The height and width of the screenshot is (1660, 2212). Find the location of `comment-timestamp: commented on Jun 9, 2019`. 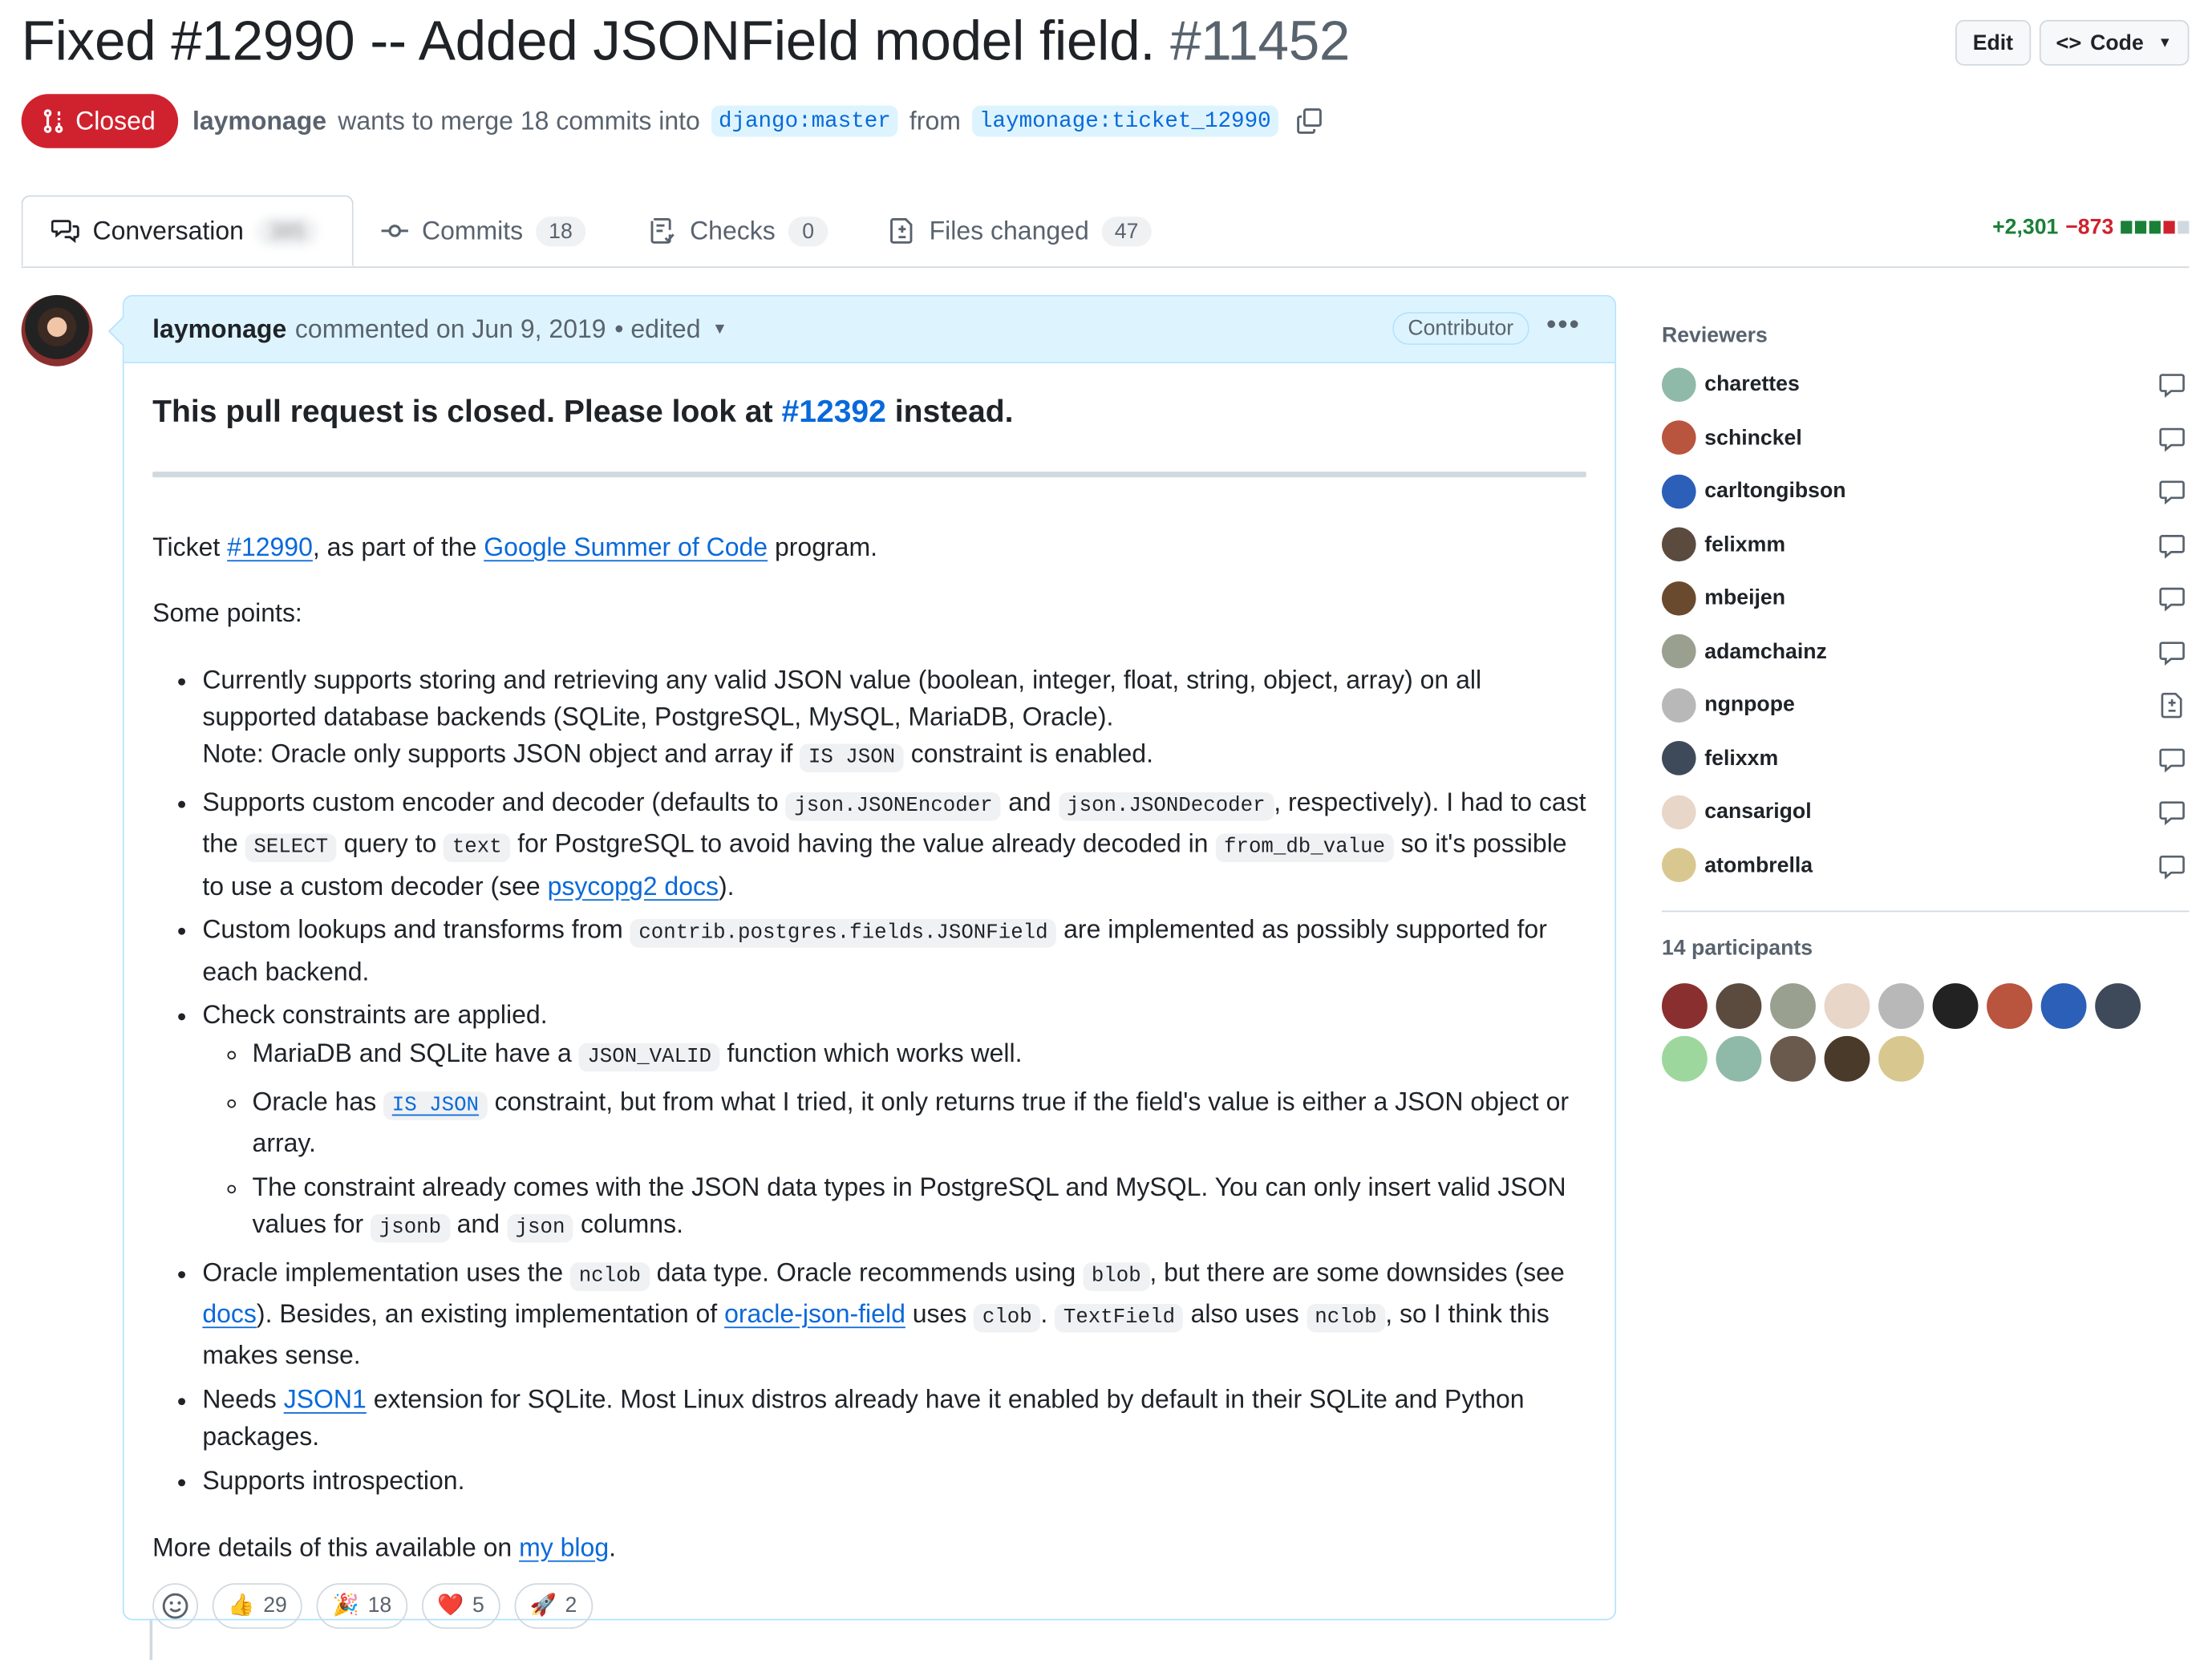

comment-timestamp: commented on Jun 9, 2019 is located at coordinates (450, 329).